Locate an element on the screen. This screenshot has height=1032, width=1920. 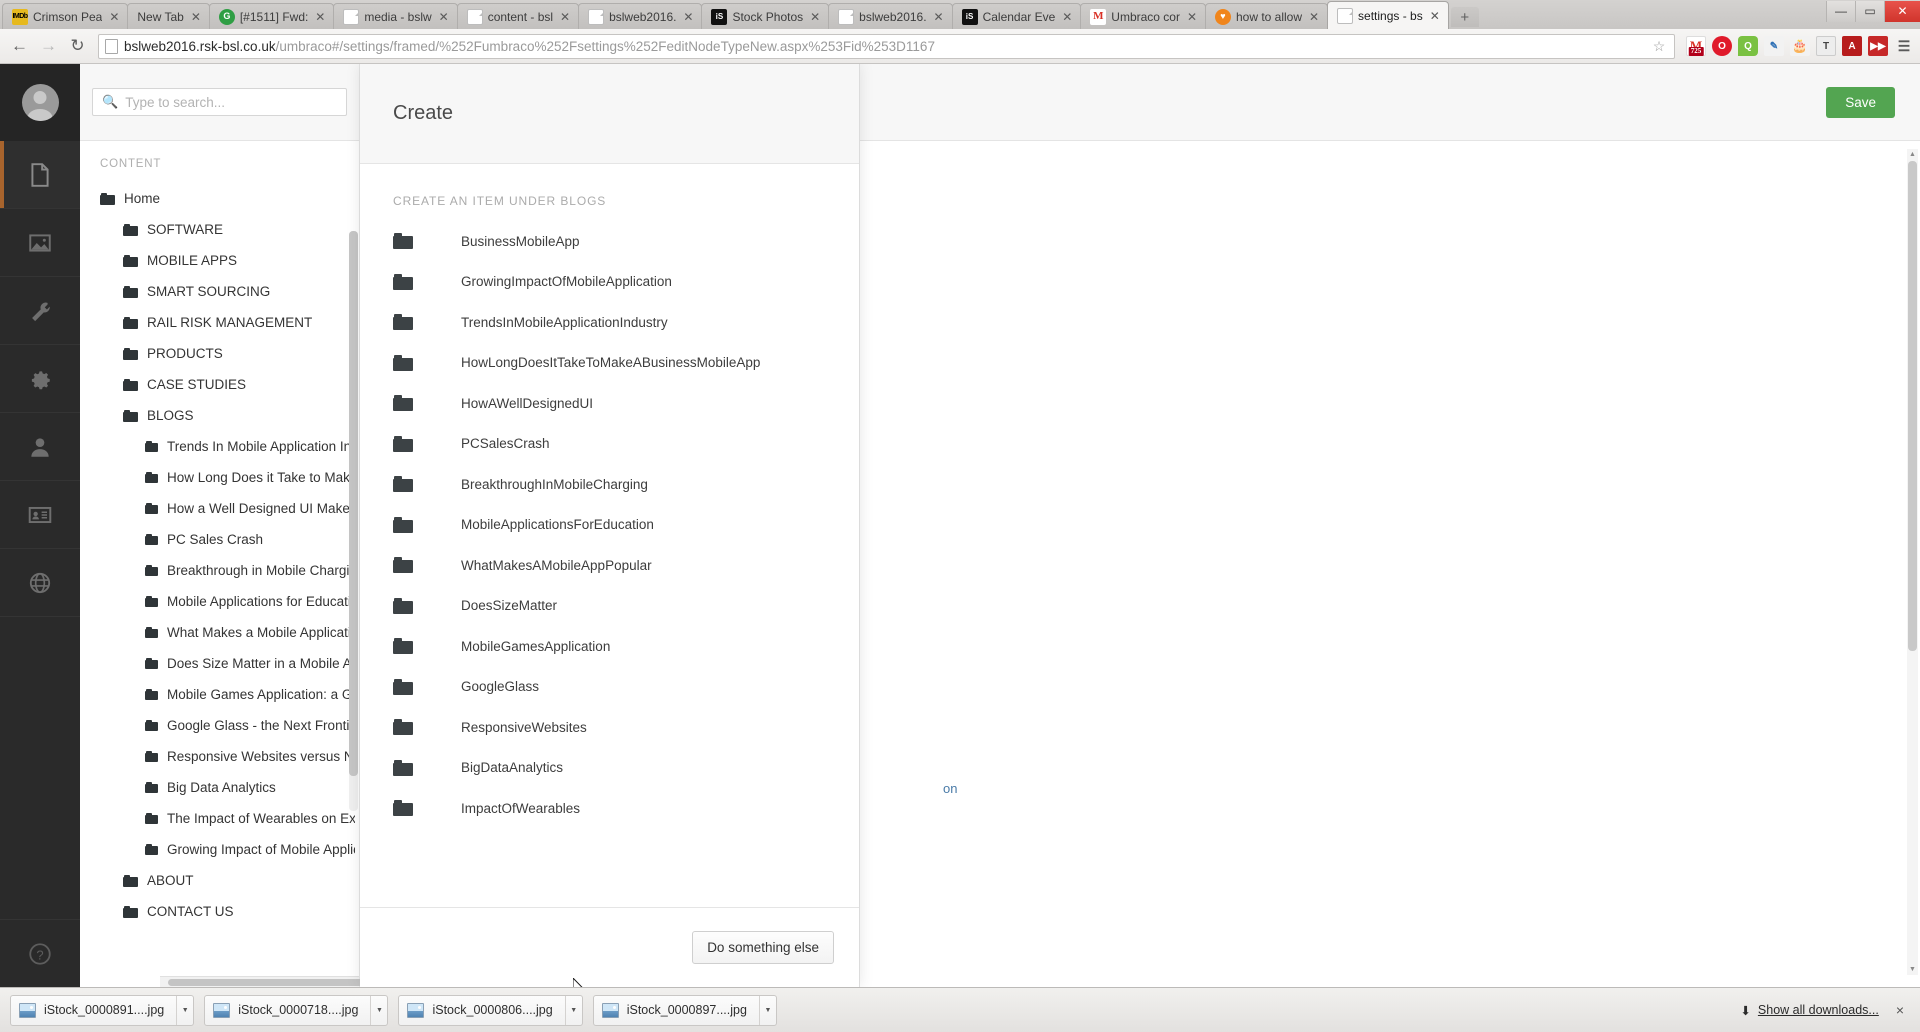
download-item: iStock_0000806....jpg ▼ is located at coordinates (490, 1010).